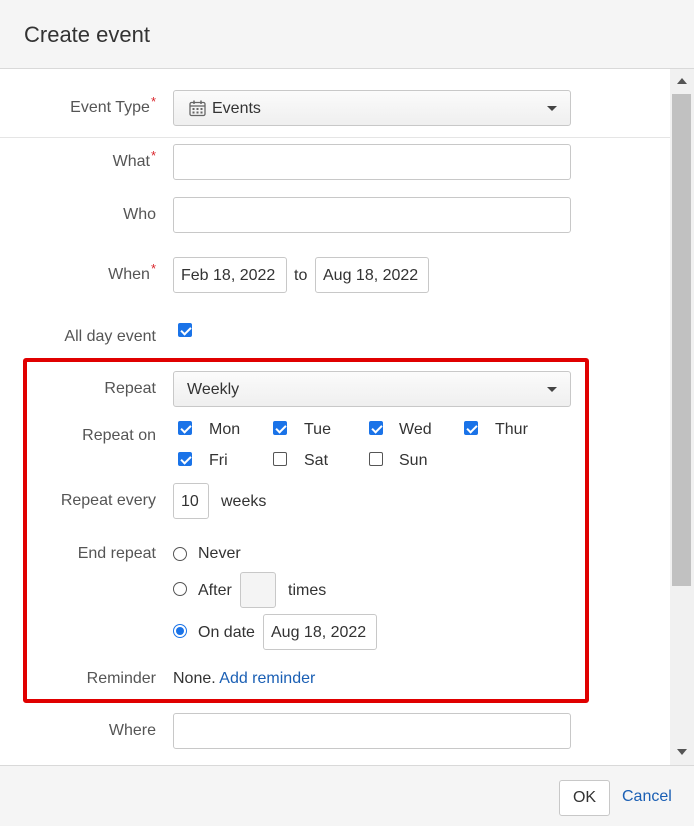  Describe the element at coordinates (471, 428) in the screenshot. I see `day-checkbox-thur` at that location.